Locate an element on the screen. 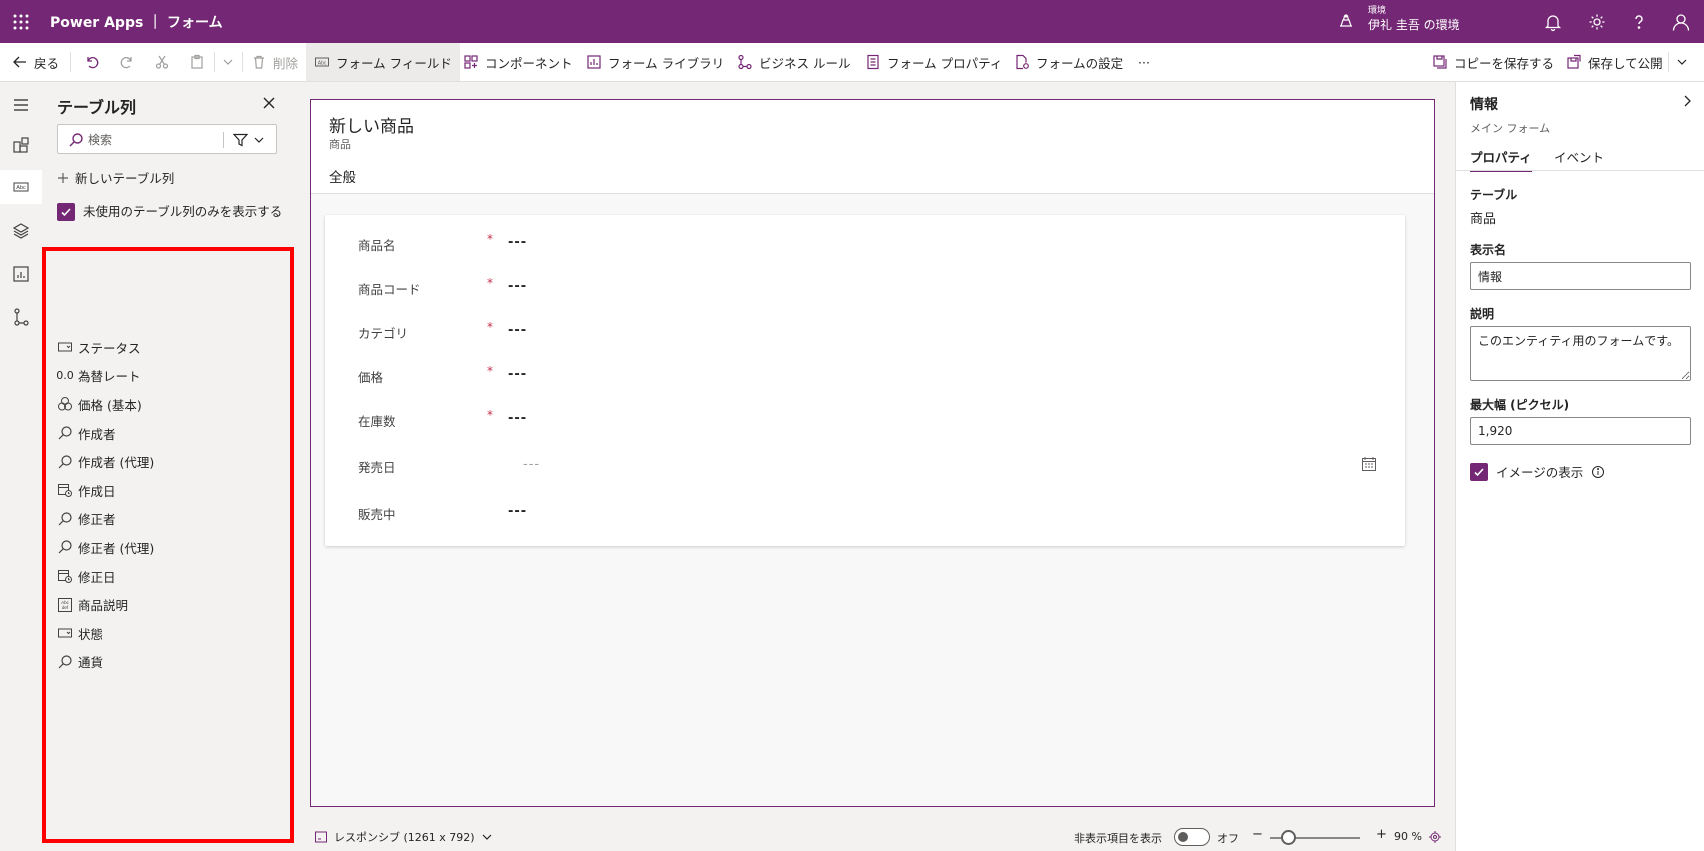  search-box is located at coordinates (167, 139).